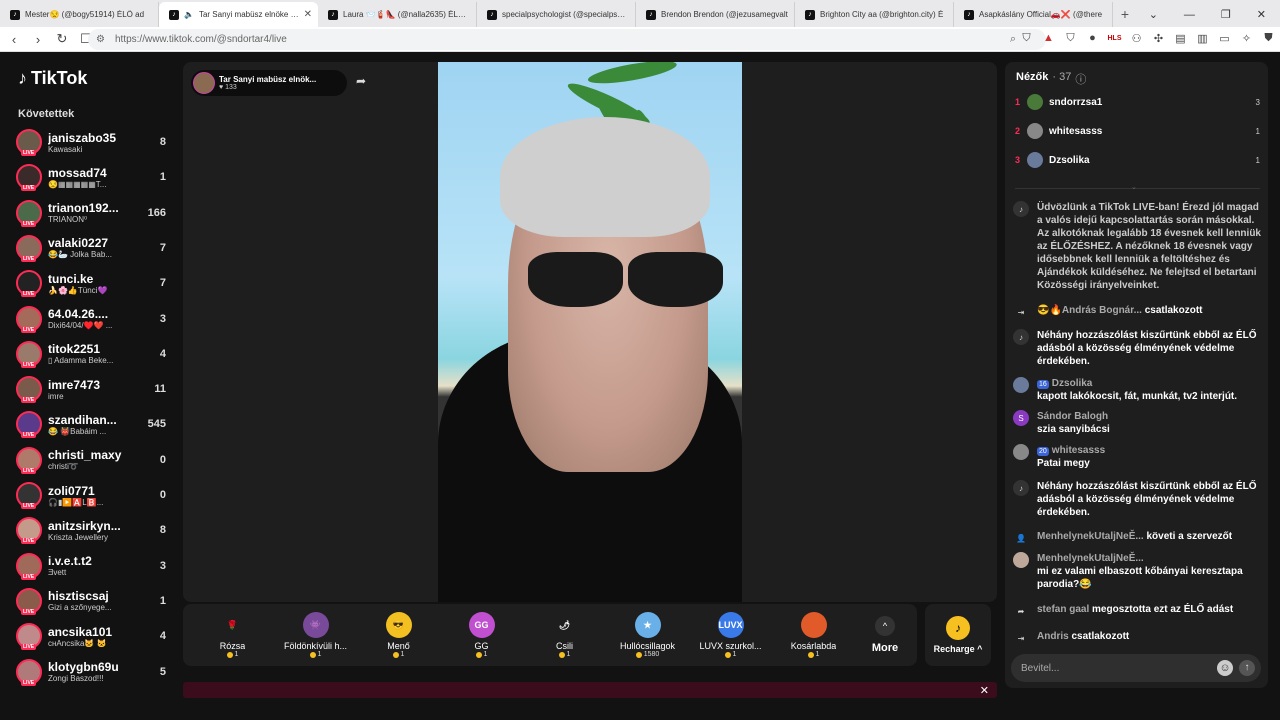  Describe the element at coordinates (958, 628) in the screenshot. I see `coin-icon: ♪` at that location.